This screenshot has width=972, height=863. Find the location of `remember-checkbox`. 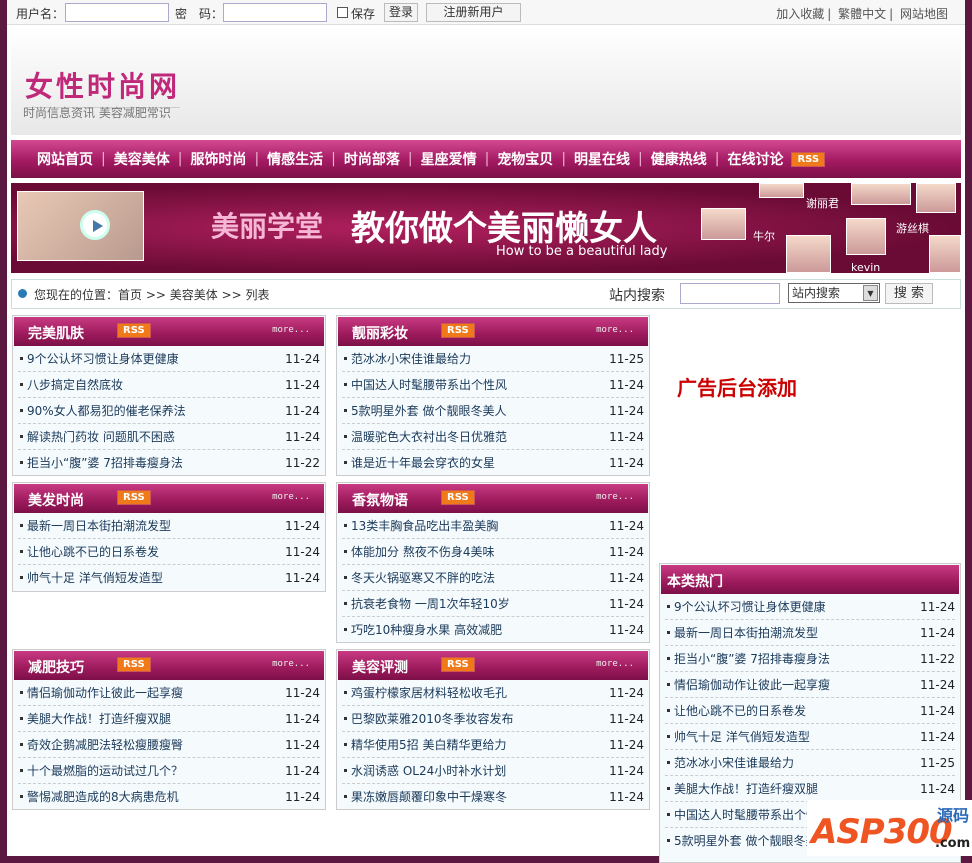

remember-checkbox is located at coordinates (342, 12).